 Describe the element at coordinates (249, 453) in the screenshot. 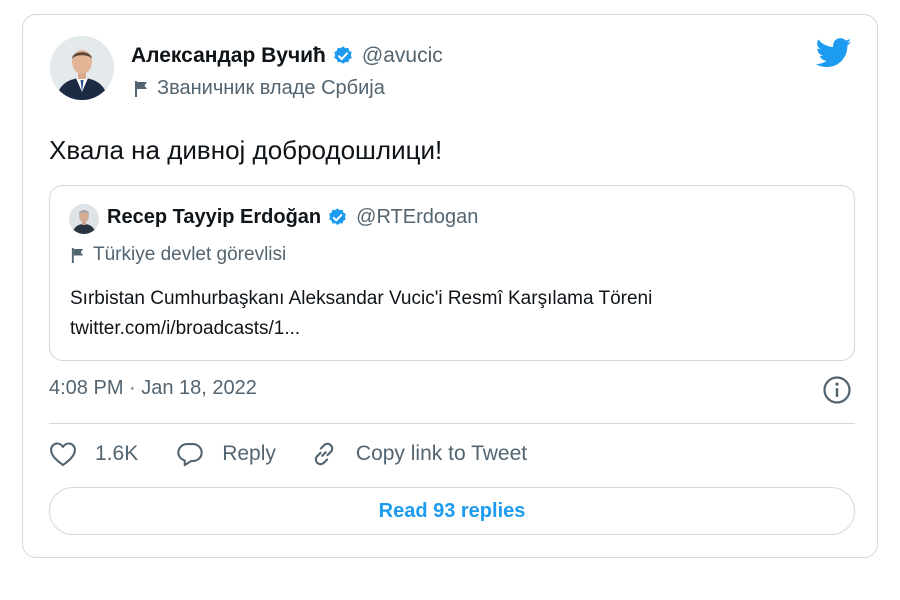

I see `reply-label: Reply` at that location.